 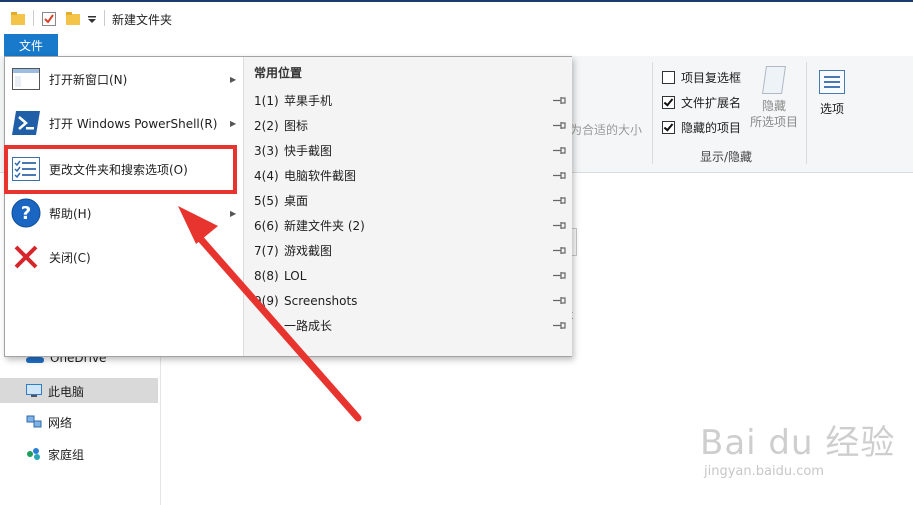 I want to click on watermark: Bai du 经验 jingyan.baidu.com, so click(x=800, y=447).